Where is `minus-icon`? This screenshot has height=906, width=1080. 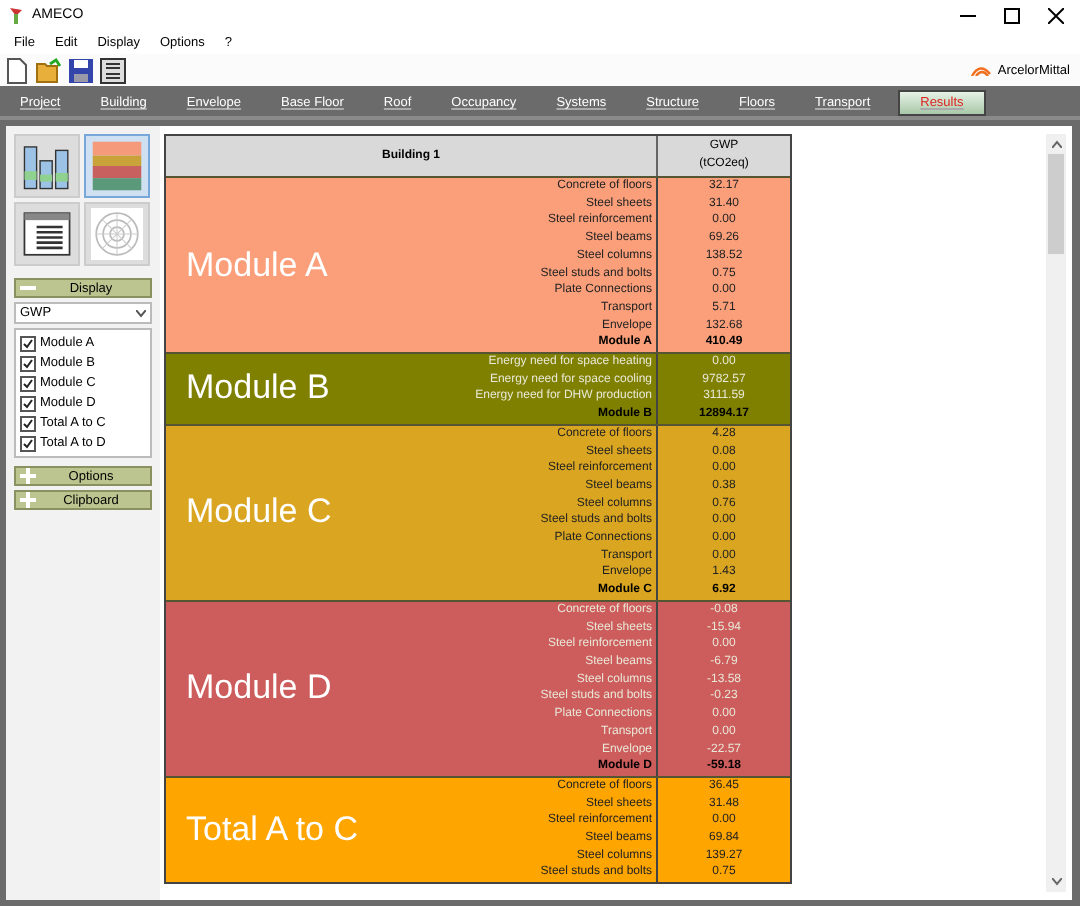
minus-icon is located at coordinates (28, 288).